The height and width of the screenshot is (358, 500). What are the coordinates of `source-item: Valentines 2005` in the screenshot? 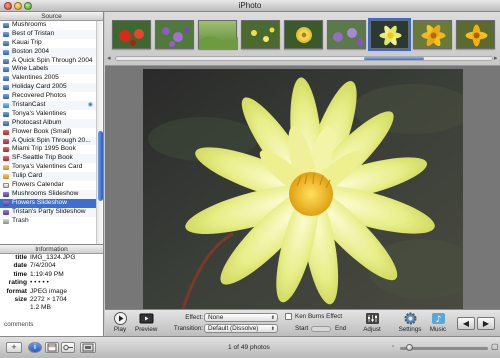 It's located at (51, 78).